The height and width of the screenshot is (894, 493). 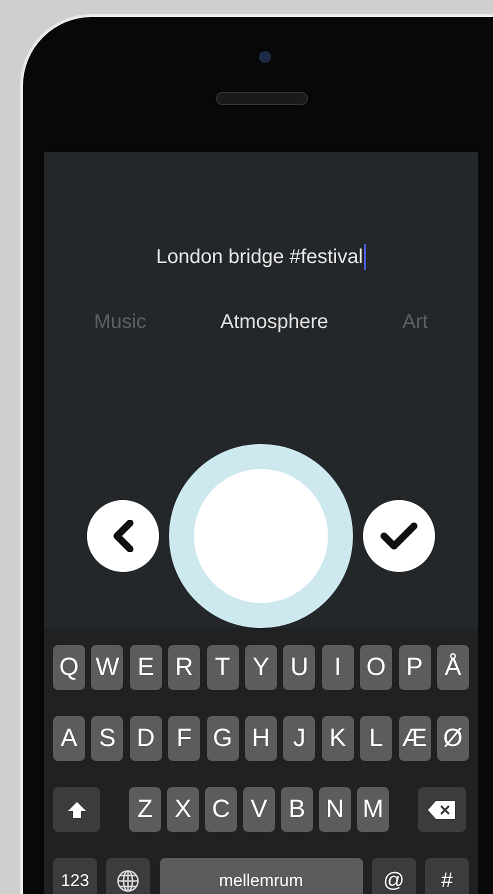 What do you see at coordinates (69, 738) in the screenshot?
I see `letter-key: A` at bounding box center [69, 738].